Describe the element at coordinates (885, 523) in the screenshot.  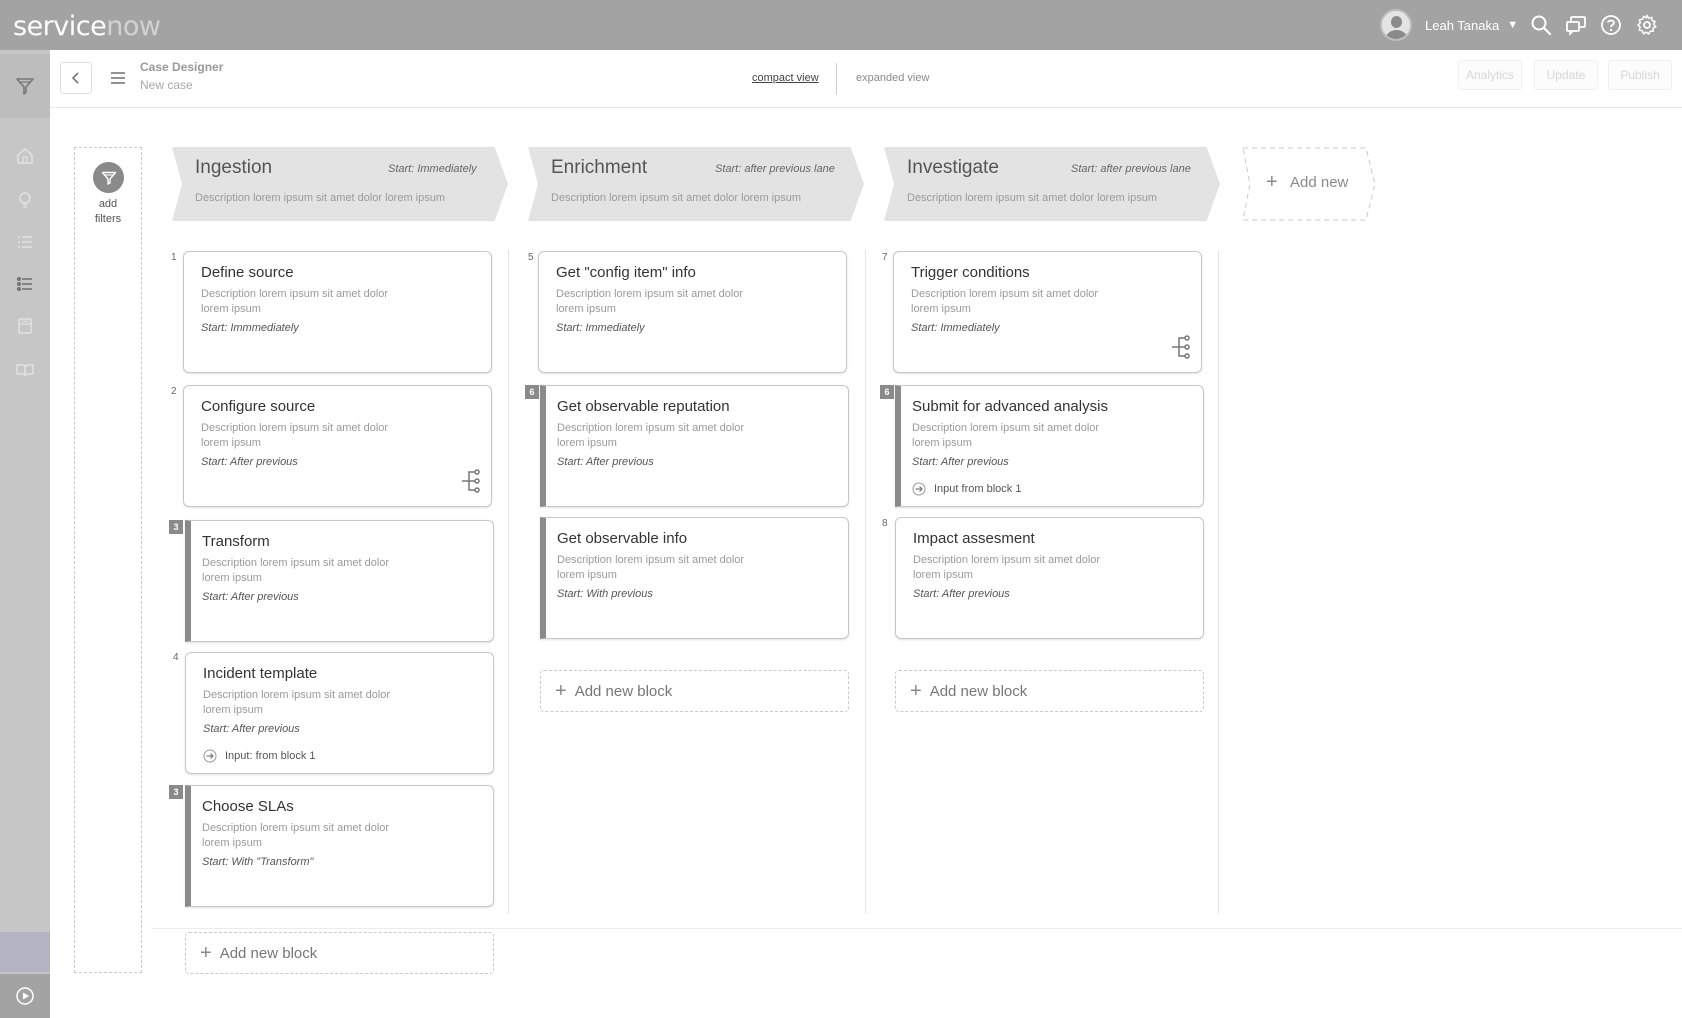
I see `block-number: 8` at that location.